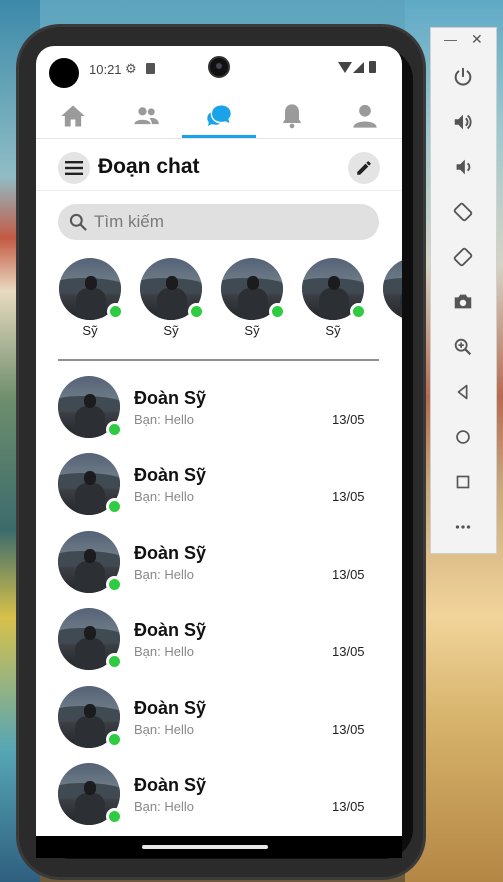 The image size is (503, 882). What do you see at coordinates (149, 166) in the screenshot?
I see `page-title: Đoạn chat` at bounding box center [149, 166].